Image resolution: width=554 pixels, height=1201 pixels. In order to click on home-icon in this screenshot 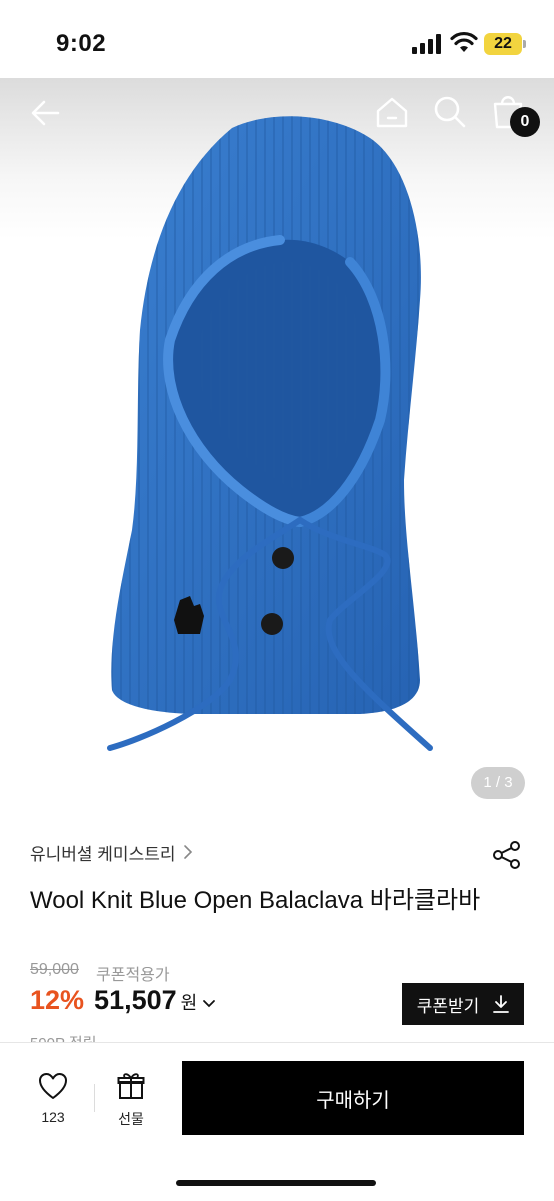, I will do `click(392, 112)`.